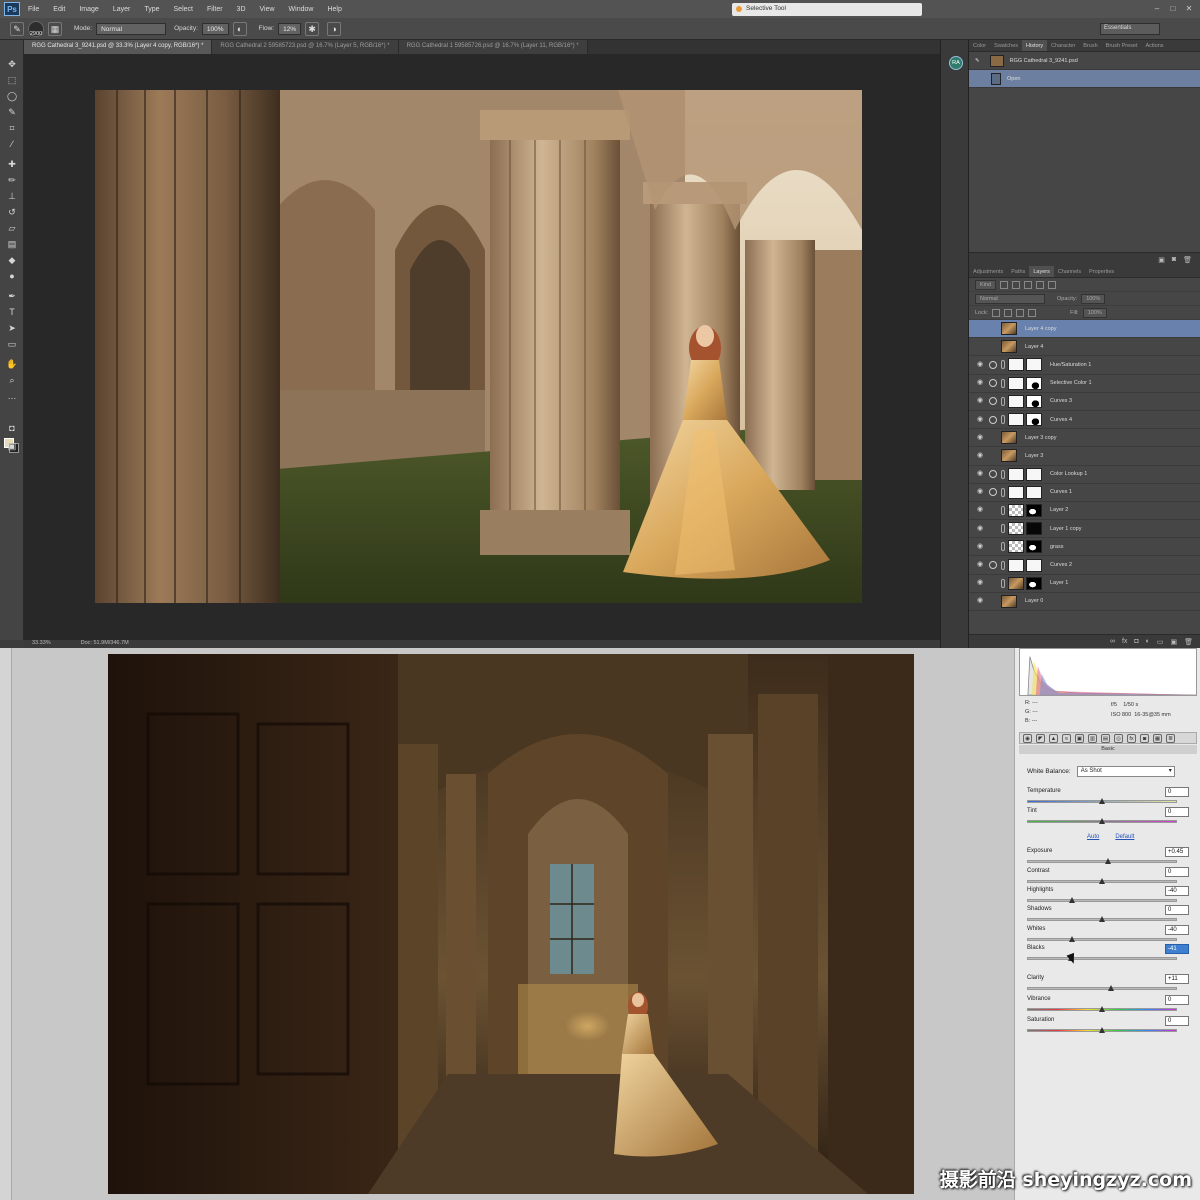  Describe the element at coordinates (1018, 271) in the screenshot. I see `tab-paths: Paths` at that location.